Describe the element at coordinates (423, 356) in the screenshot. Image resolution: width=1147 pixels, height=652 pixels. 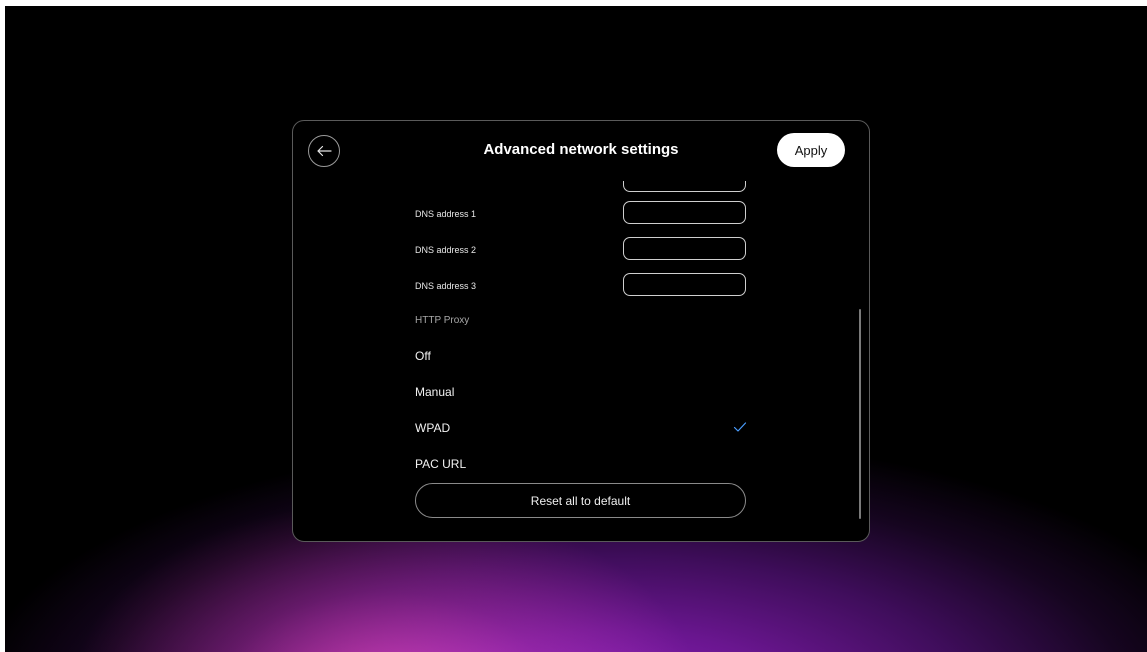
I see `proxy-option-label: Off` at that location.